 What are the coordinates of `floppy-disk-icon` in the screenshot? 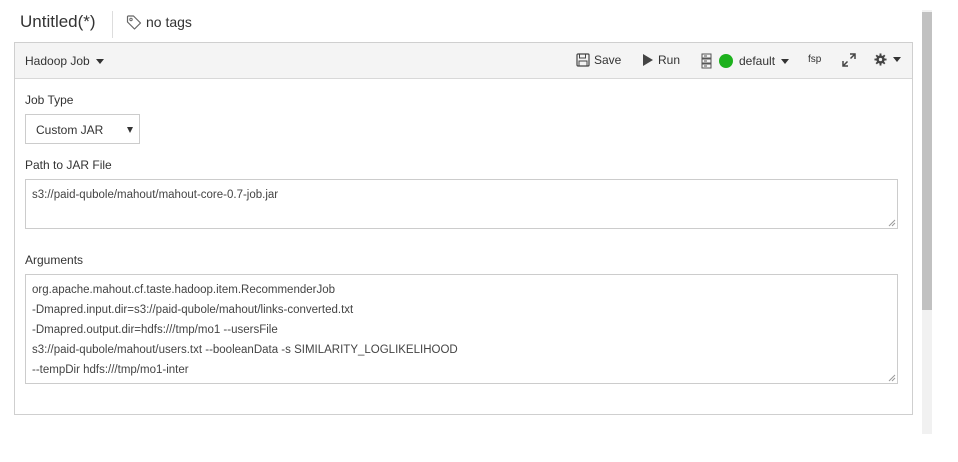 It's located at (583, 60).